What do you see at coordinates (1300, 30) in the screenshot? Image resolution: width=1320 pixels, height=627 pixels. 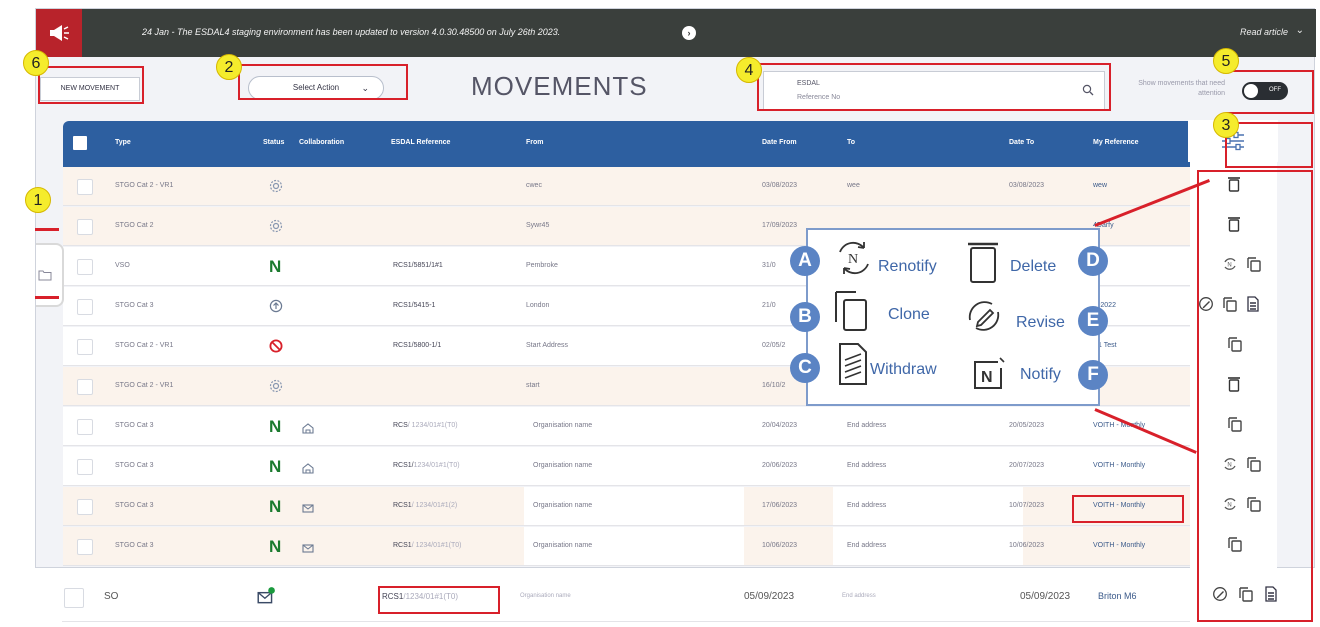 I see `chevron-down-icon: ⌄` at bounding box center [1300, 30].